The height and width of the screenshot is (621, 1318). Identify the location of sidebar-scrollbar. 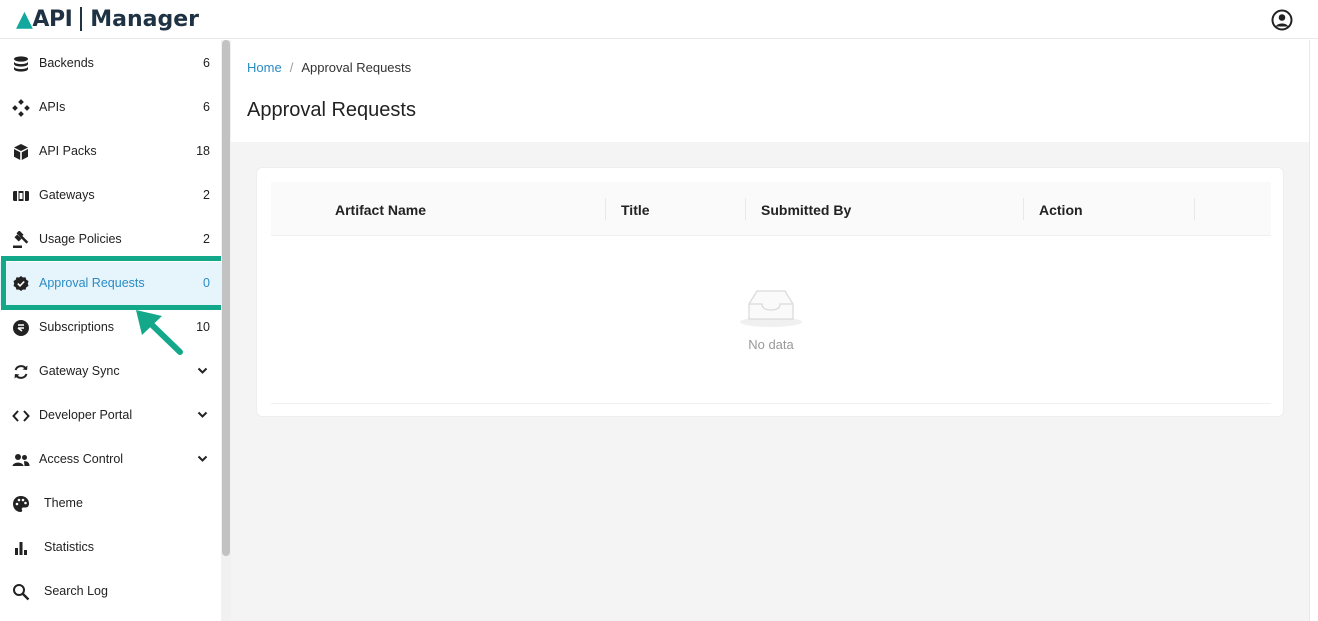
(226, 298).